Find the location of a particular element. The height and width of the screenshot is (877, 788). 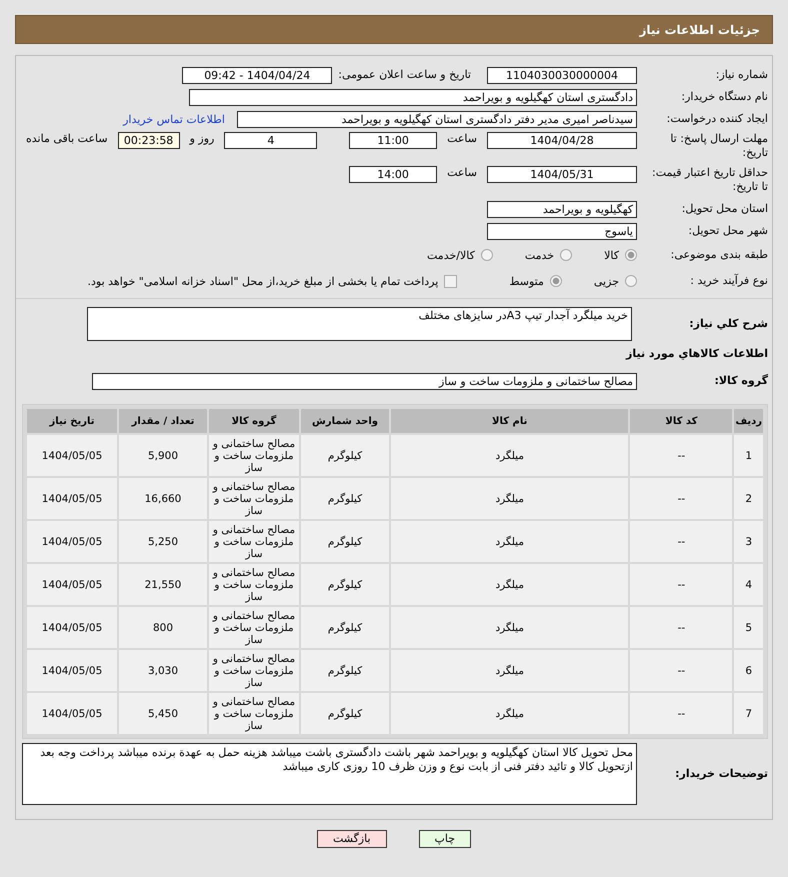

text-field: 4 is located at coordinates (271, 140).